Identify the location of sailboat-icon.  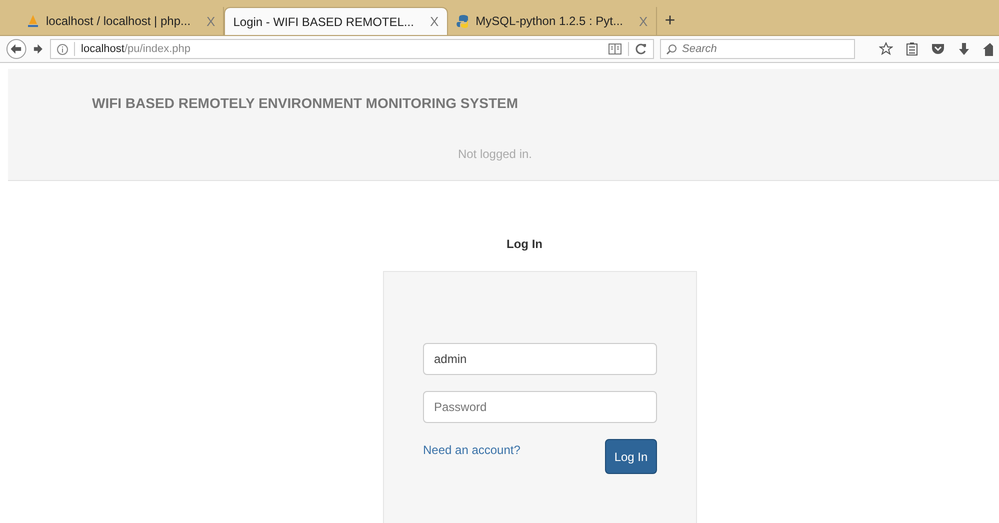
(33, 21).